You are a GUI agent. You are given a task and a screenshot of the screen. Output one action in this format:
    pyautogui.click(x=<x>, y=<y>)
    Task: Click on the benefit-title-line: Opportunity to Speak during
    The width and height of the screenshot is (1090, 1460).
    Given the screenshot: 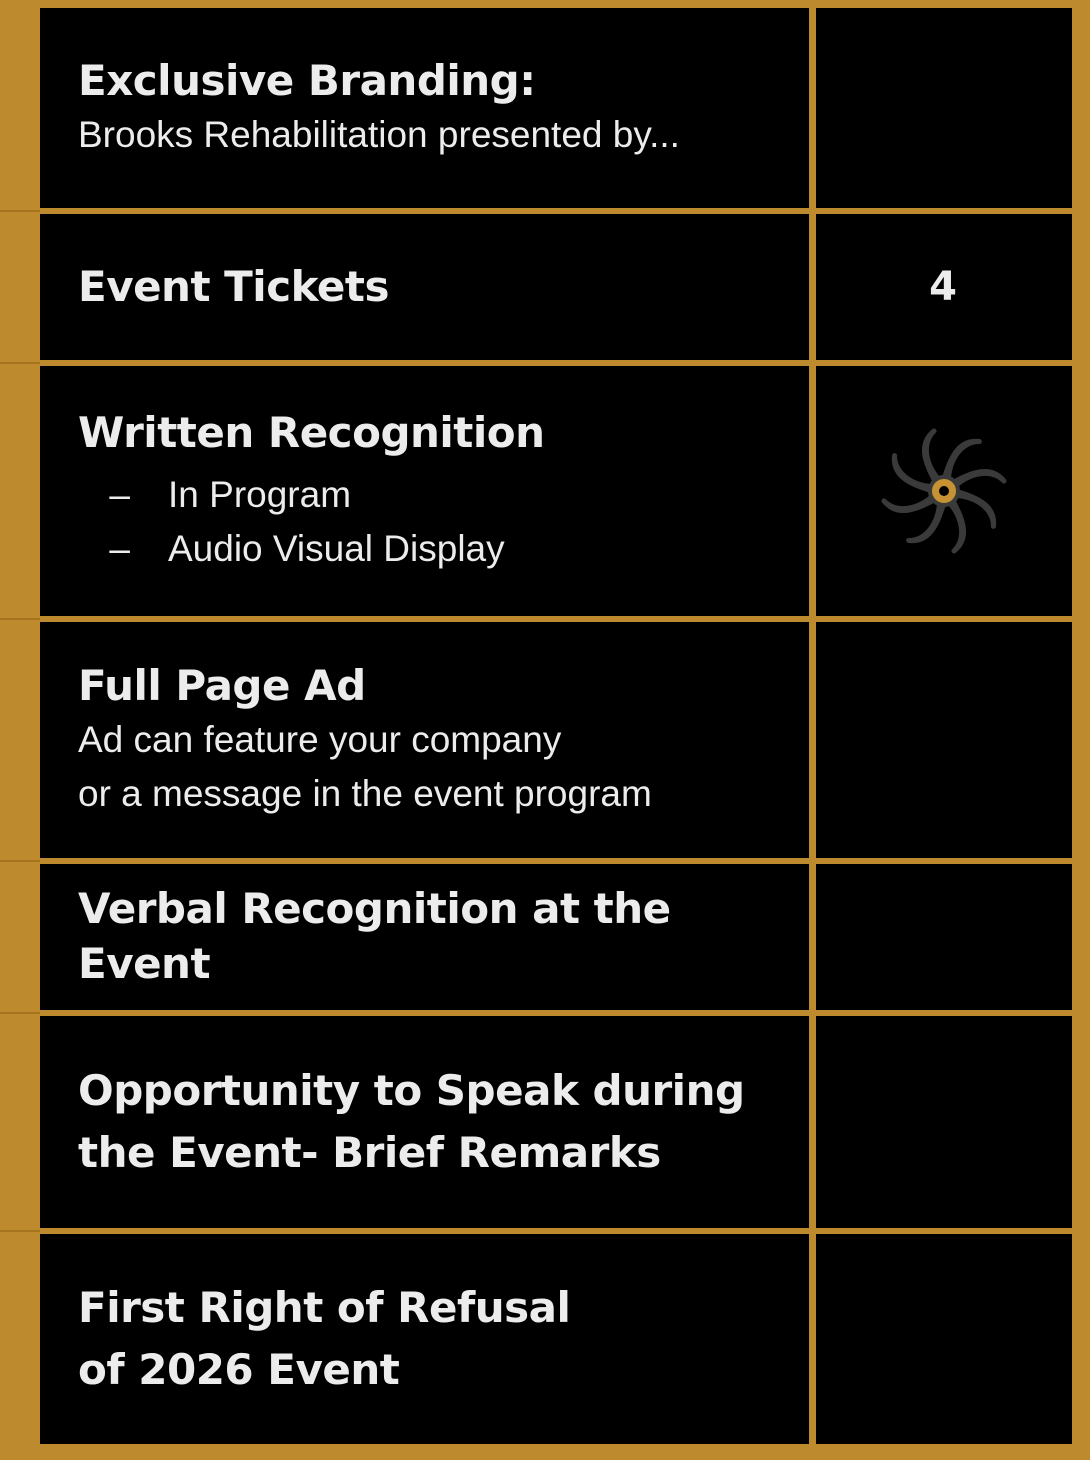 What is the action you would take?
    pyautogui.click(x=411, y=1090)
    